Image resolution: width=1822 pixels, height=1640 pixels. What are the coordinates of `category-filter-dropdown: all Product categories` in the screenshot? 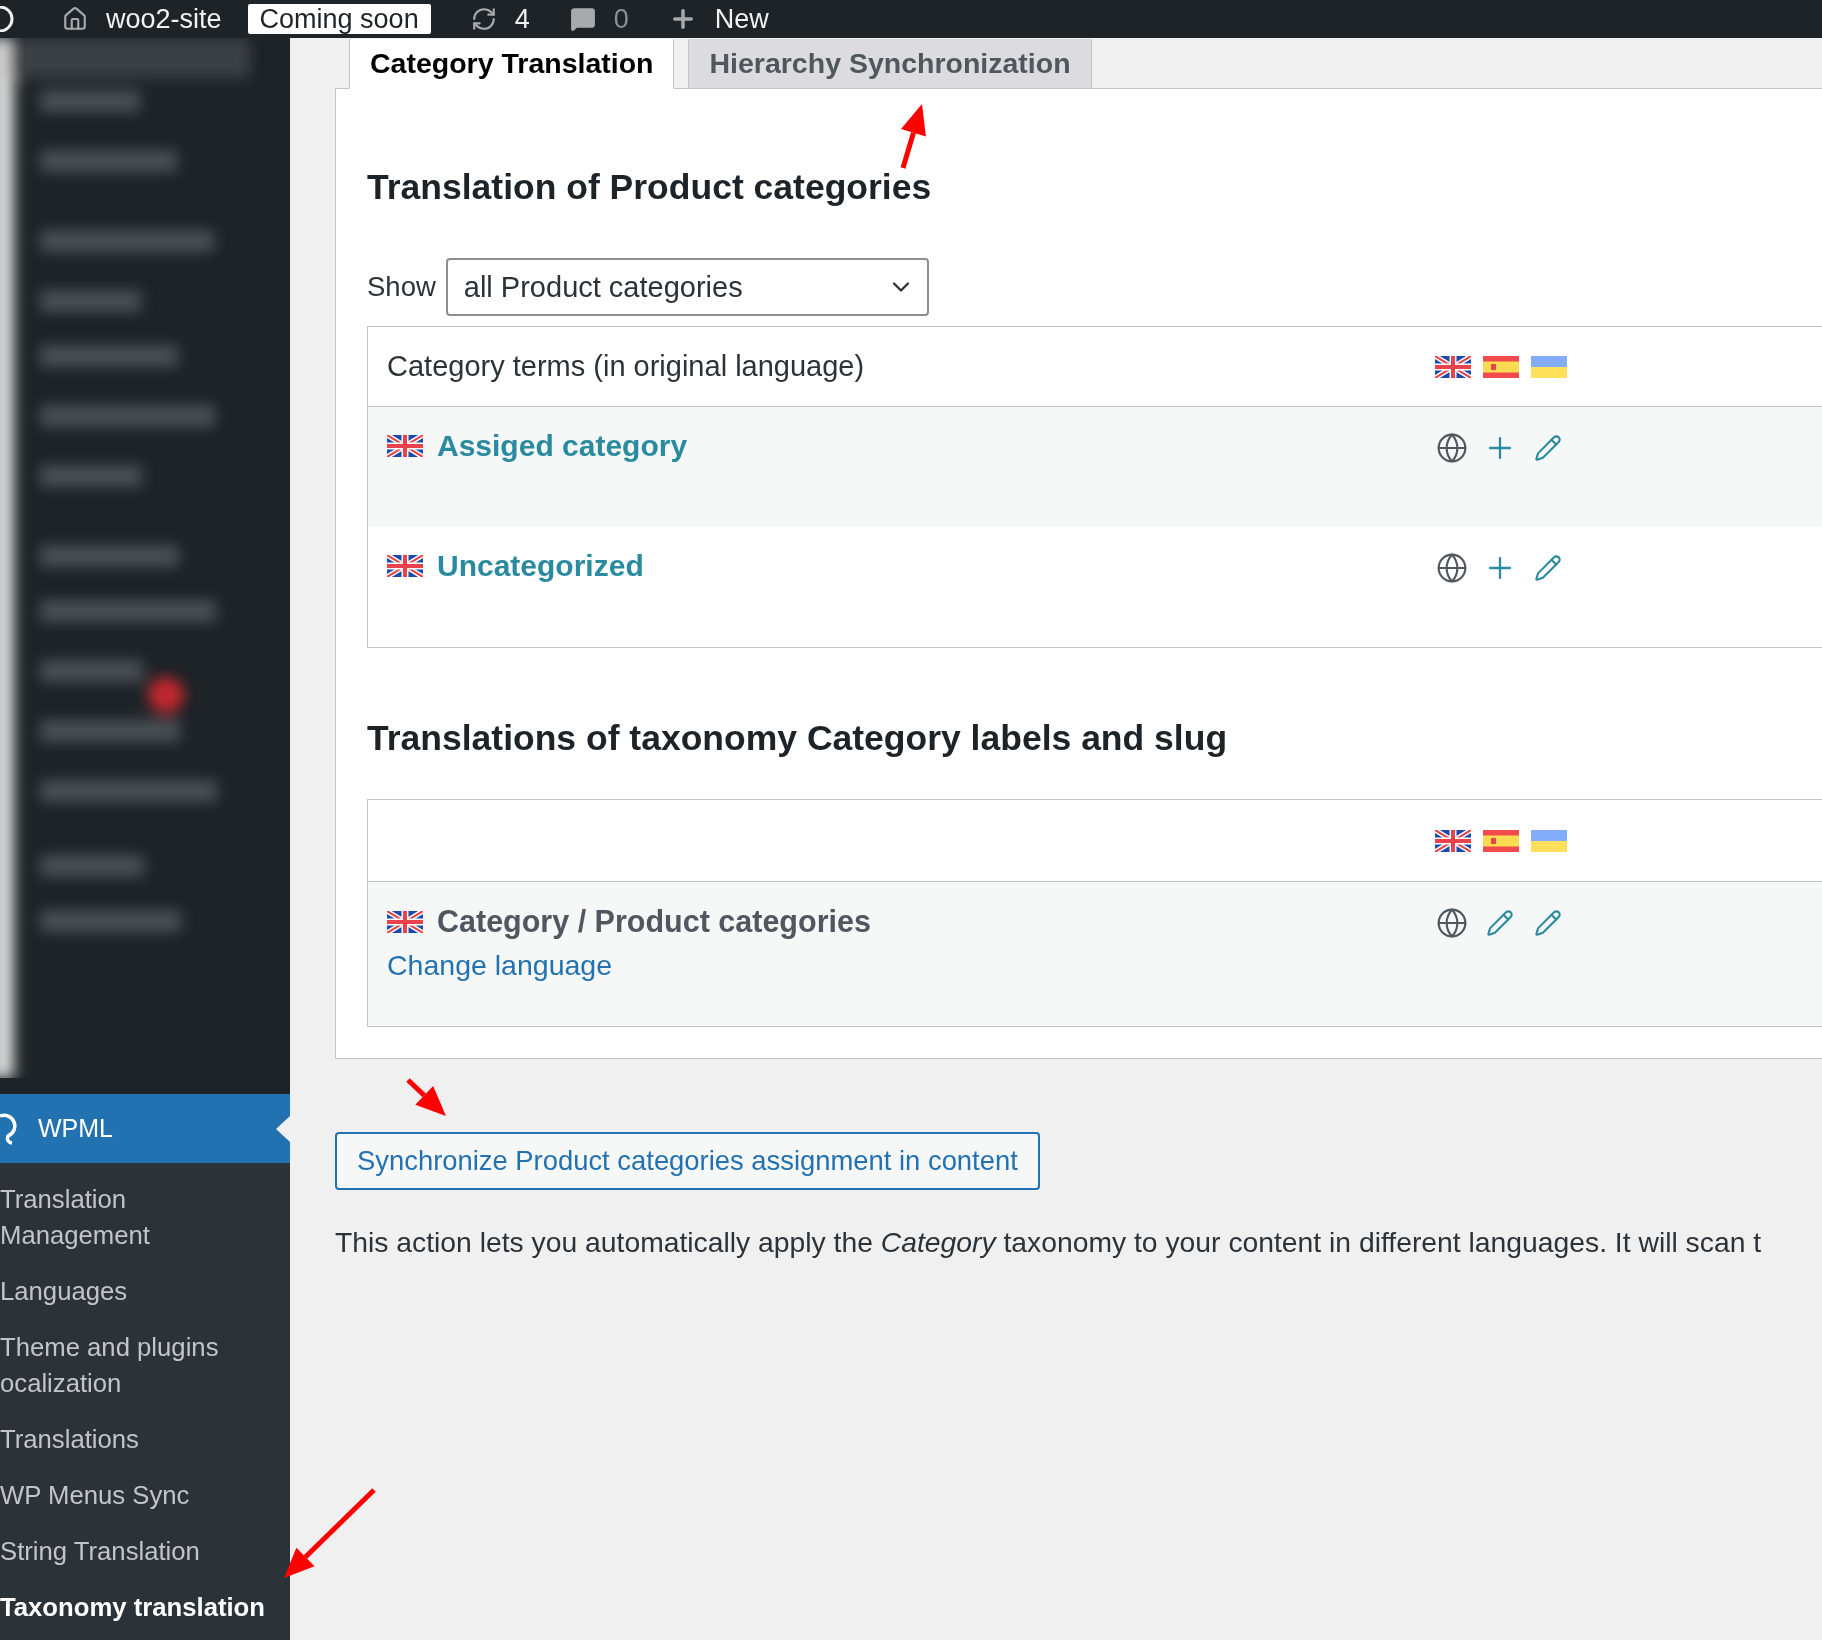 It's located at (687, 287).